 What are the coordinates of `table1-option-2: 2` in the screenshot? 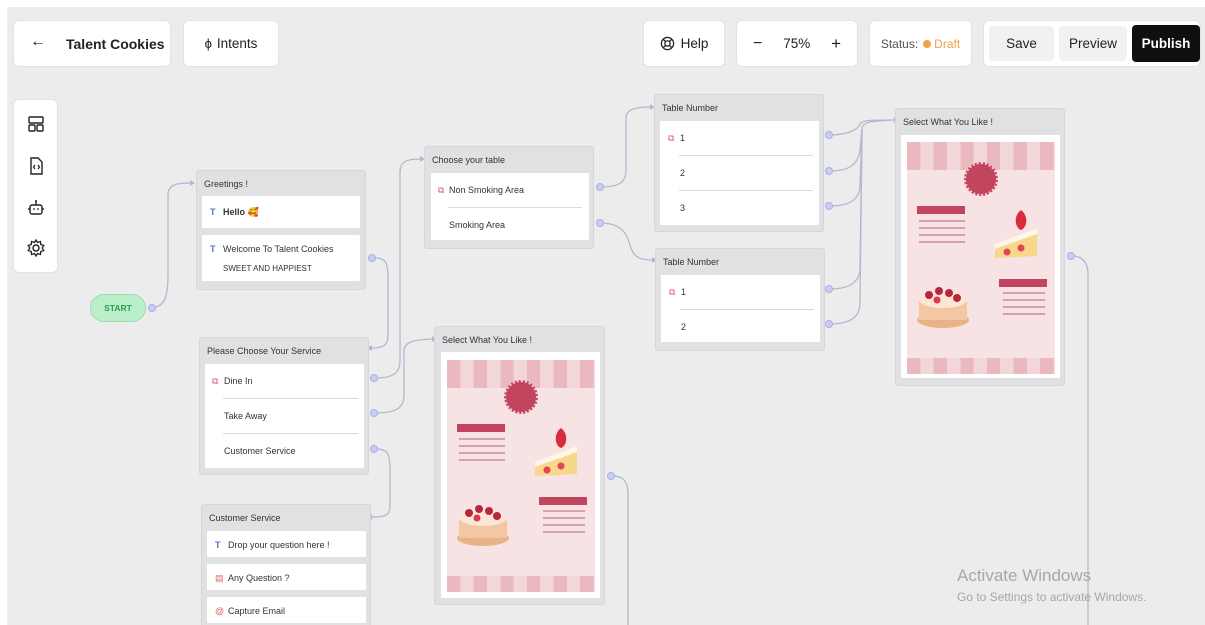 It's located at (682, 173).